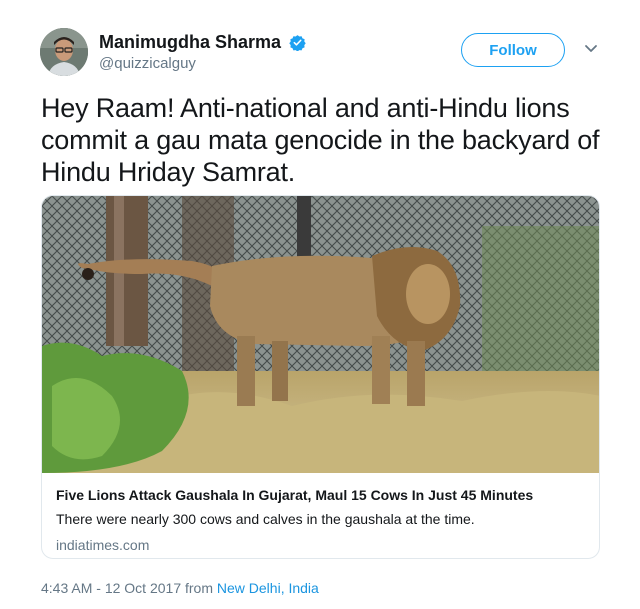  What do you see at coordinates (298, 42) in the screenshot?
I see `verified-badge-icon` at bounding box center [298, 42].